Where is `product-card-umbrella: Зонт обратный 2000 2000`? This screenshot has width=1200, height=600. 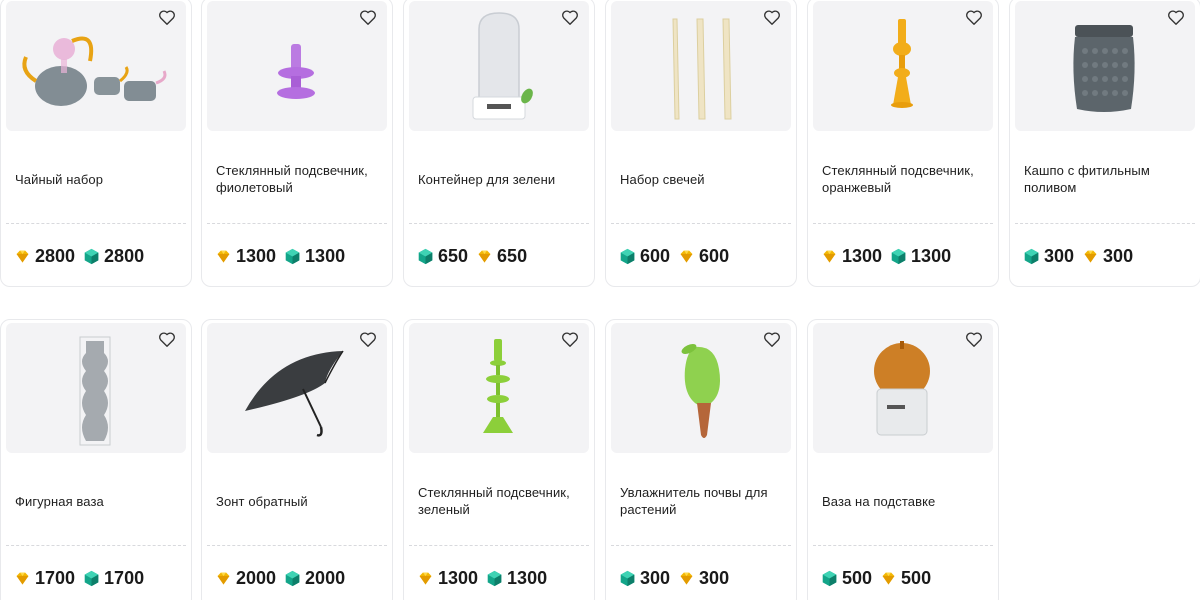 product-card-umbrella: Зонт обратный 2000 2000 is located at coordinates (297, 459).